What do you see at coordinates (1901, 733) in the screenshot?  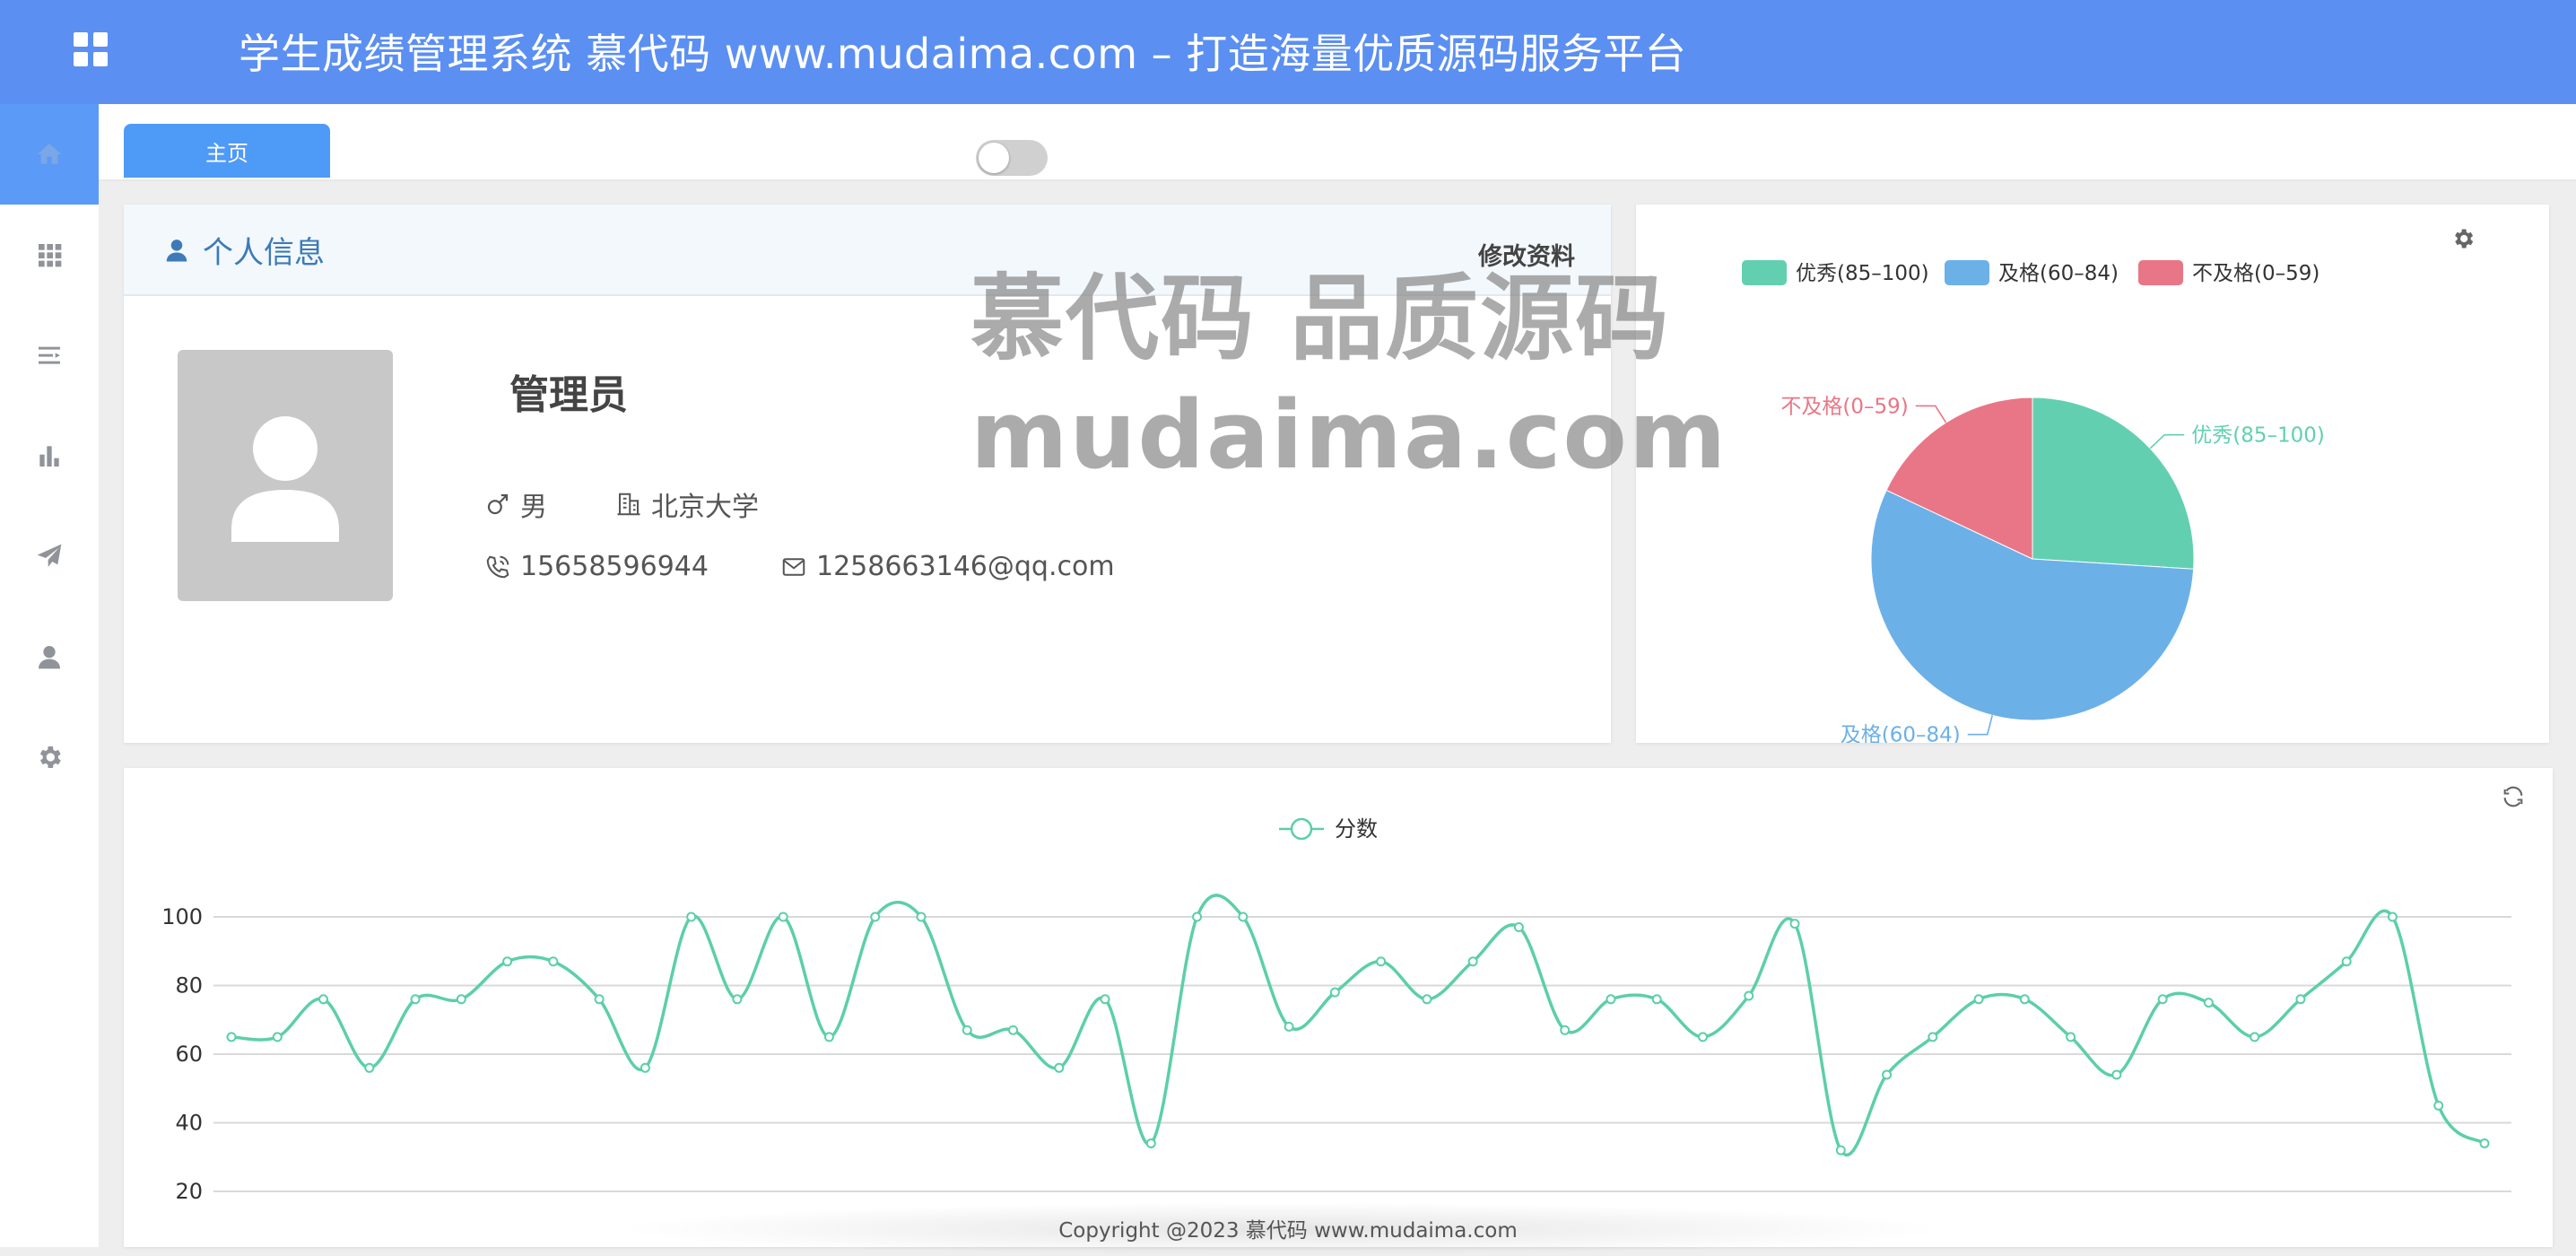 I see `pie-slice-label: 及格(60–84)` at bounding box center [1901, 733].